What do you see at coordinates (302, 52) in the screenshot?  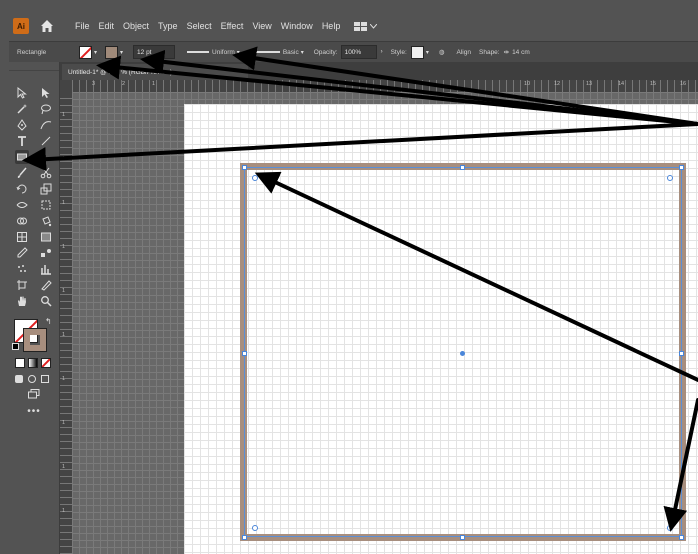 I see `brush-dropdown-icon: ▾` at bounding box center [302, 52].